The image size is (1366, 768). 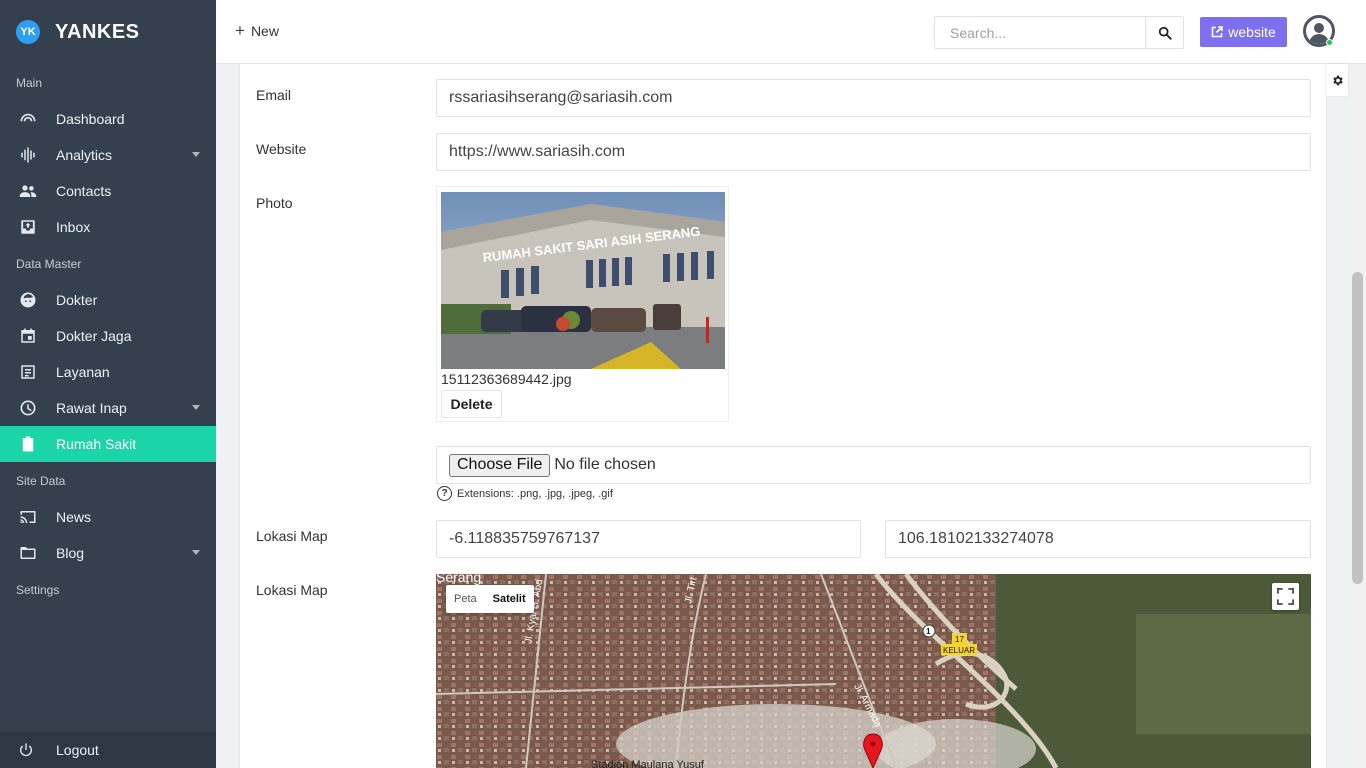 I want to click on map-place-serang: Serang, so click(x=458, y=579).